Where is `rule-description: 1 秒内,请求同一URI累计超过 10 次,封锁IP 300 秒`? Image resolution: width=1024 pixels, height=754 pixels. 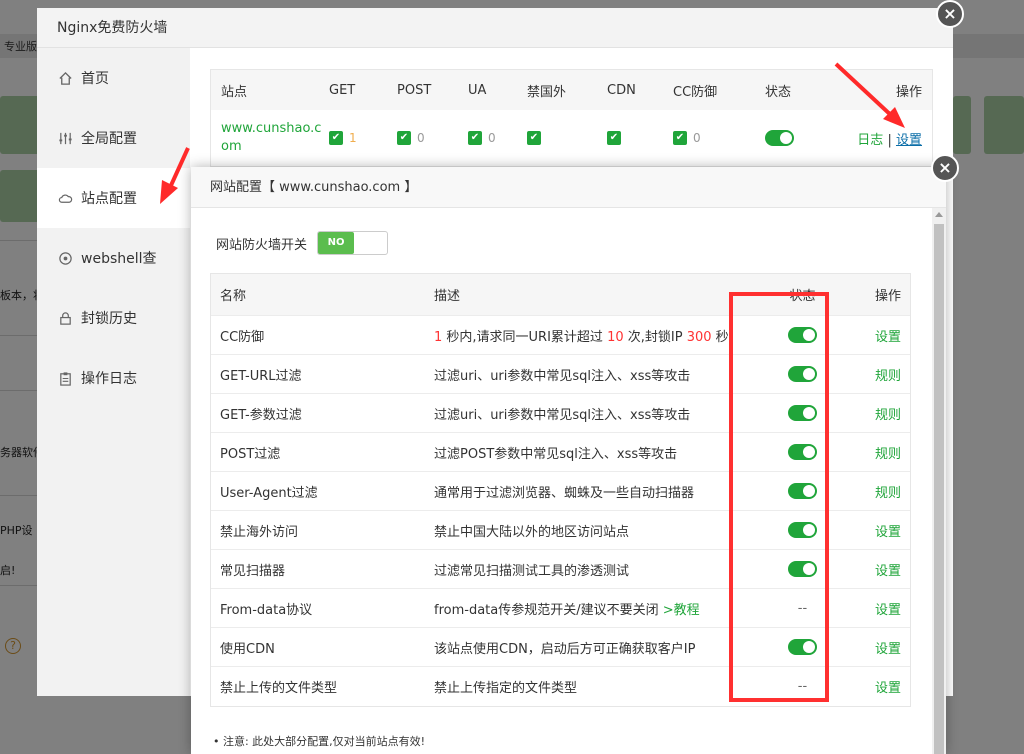 rule-description: 1 秒内,请求同一URI累计超过 10 次,封锁IP 300 秒 is located at coordinates (590, 335).